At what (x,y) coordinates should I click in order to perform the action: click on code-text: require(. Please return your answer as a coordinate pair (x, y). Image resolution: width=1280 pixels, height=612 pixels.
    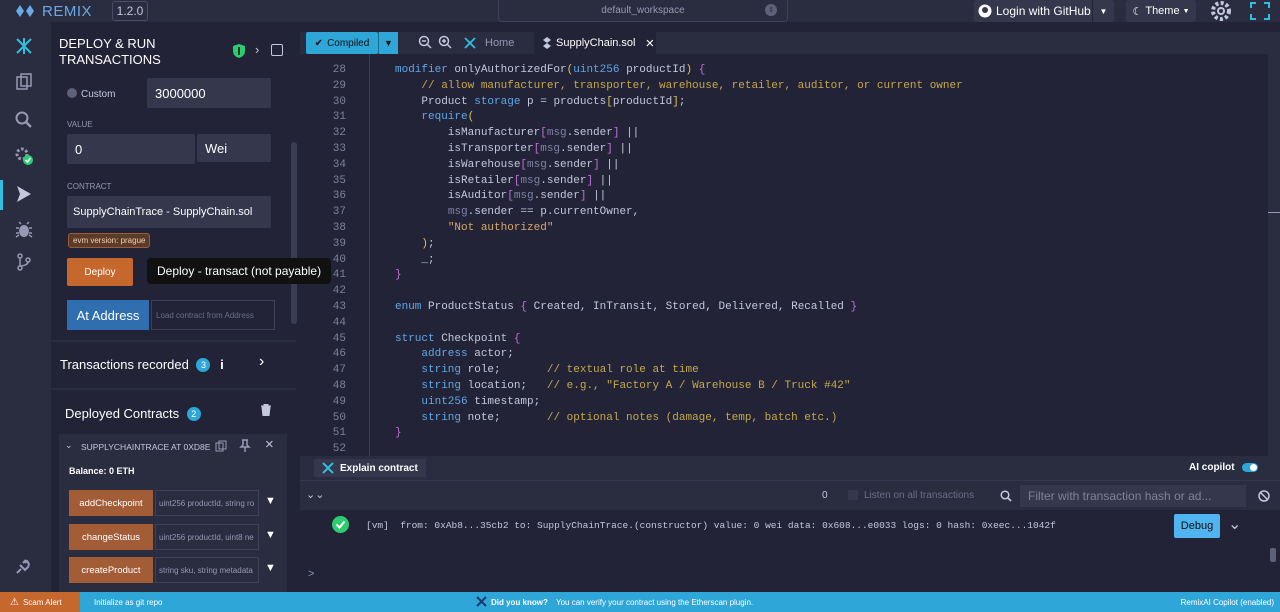
    Looking at the image, I should click on (448, 117).